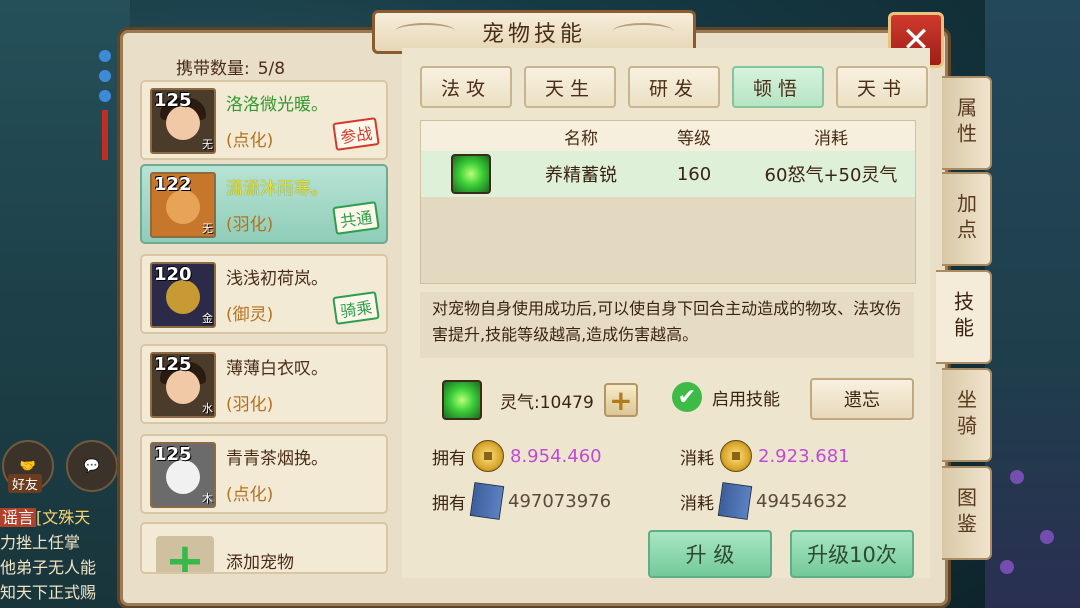 This screenshot has height=608, width=1080. Describe the element at coordinates (831, 175) in the screenshot. I see `skill-cost: 60怒气+50灵气` at that location.